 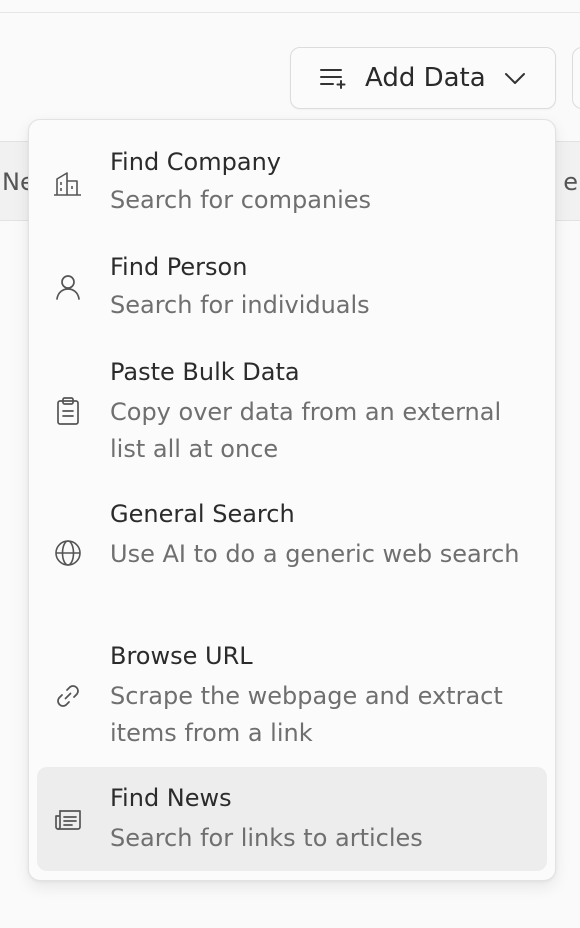 What do you see at coordinates (333, 78) in the screenshot?
I see `add-list-icon` at bounding box center [333, 78].